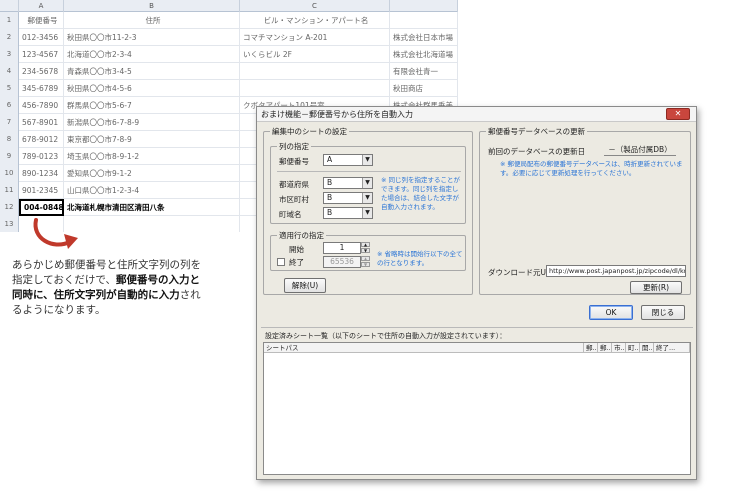  I want to click on city-column-select: B ▼, so click(348, 198).